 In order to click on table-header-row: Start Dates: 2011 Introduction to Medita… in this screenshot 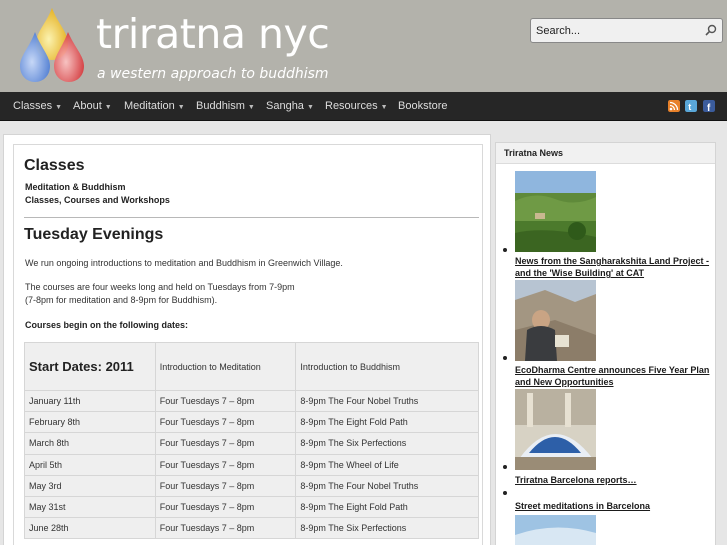, I will do `click(251, 366)`.